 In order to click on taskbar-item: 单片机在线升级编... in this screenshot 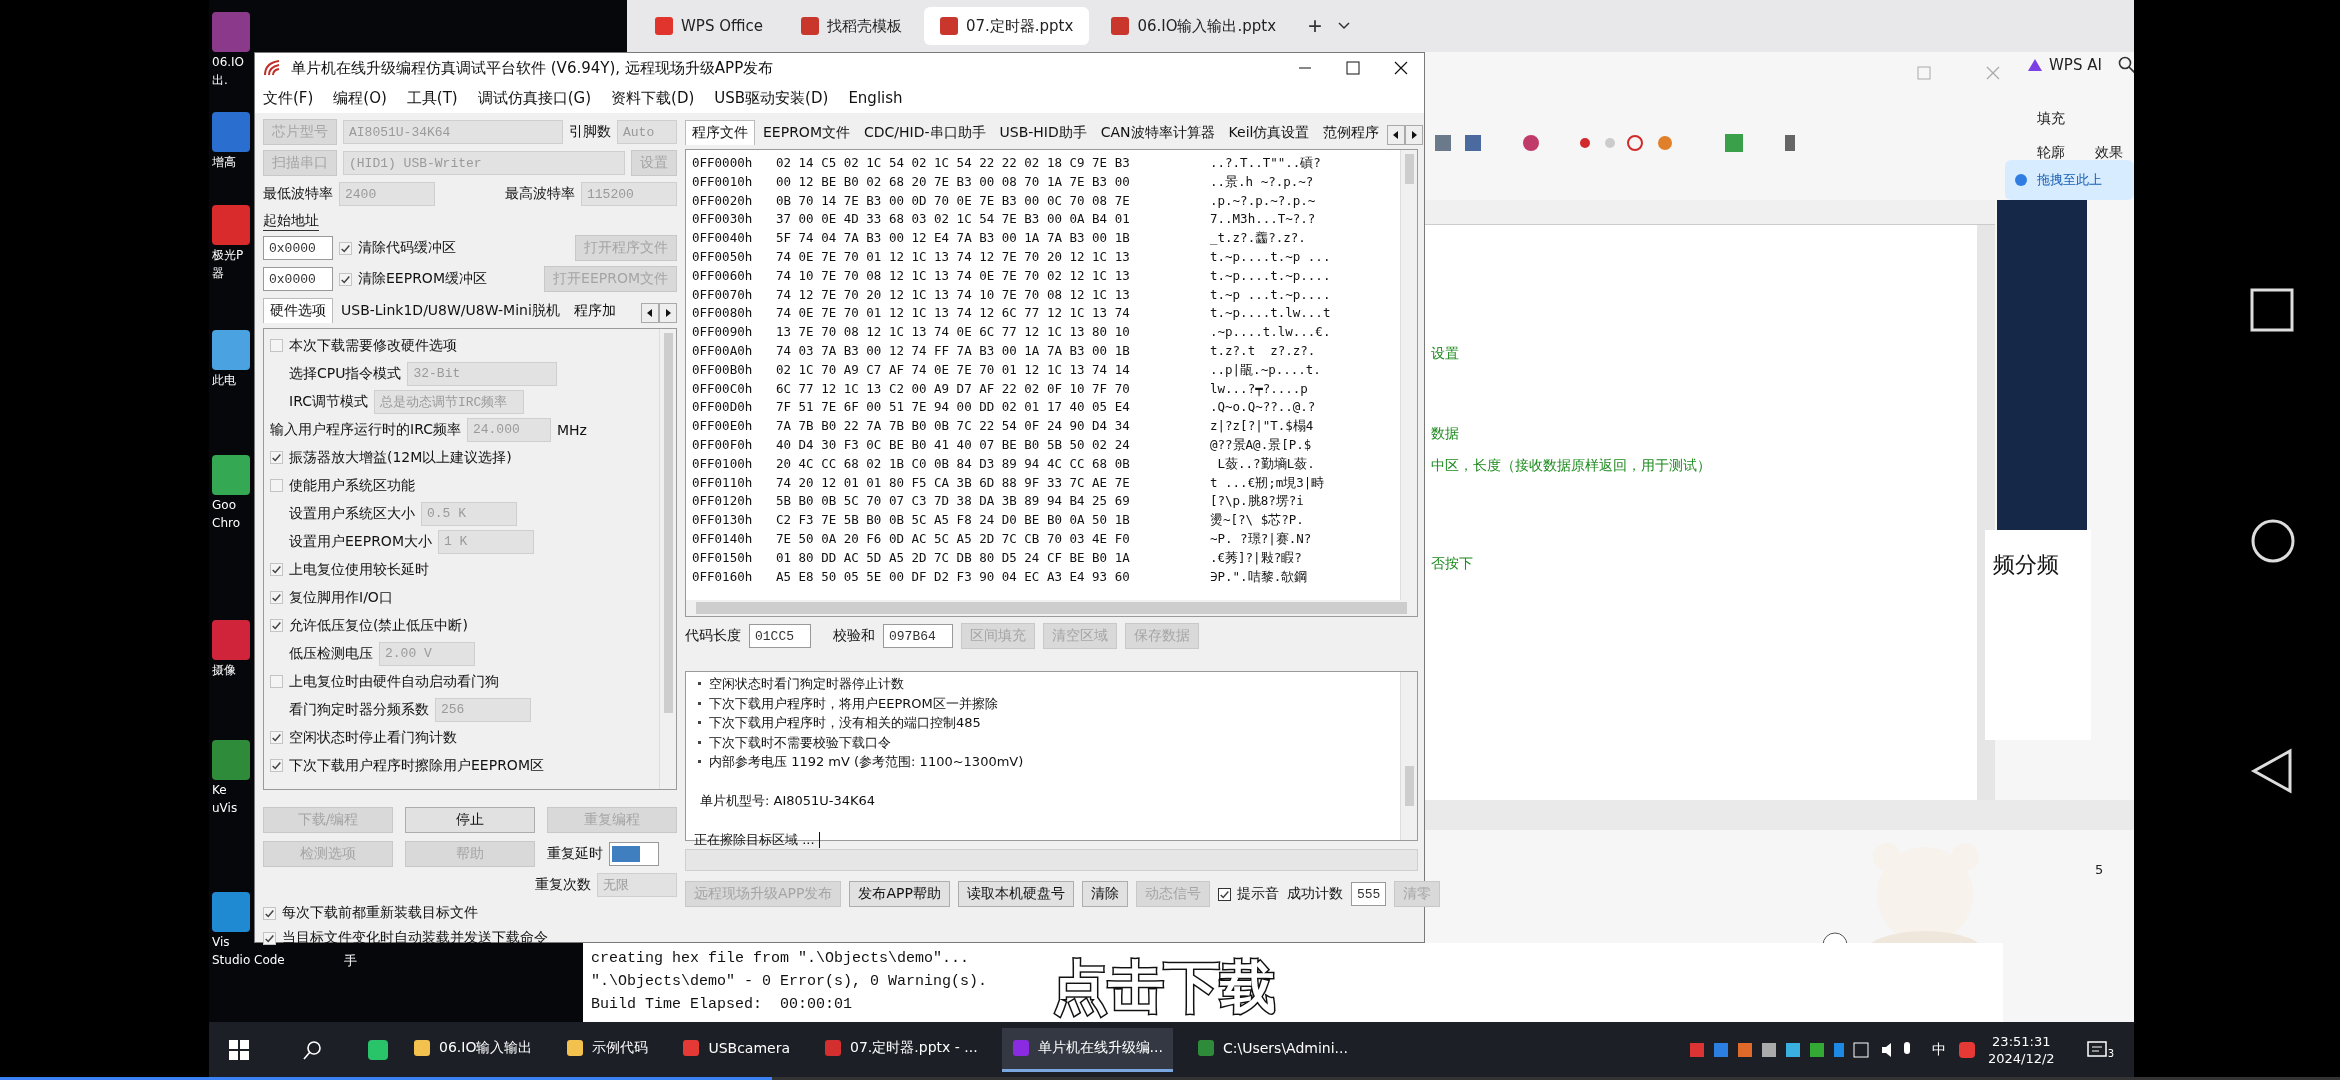, I will do `click(1087, 1049)`.